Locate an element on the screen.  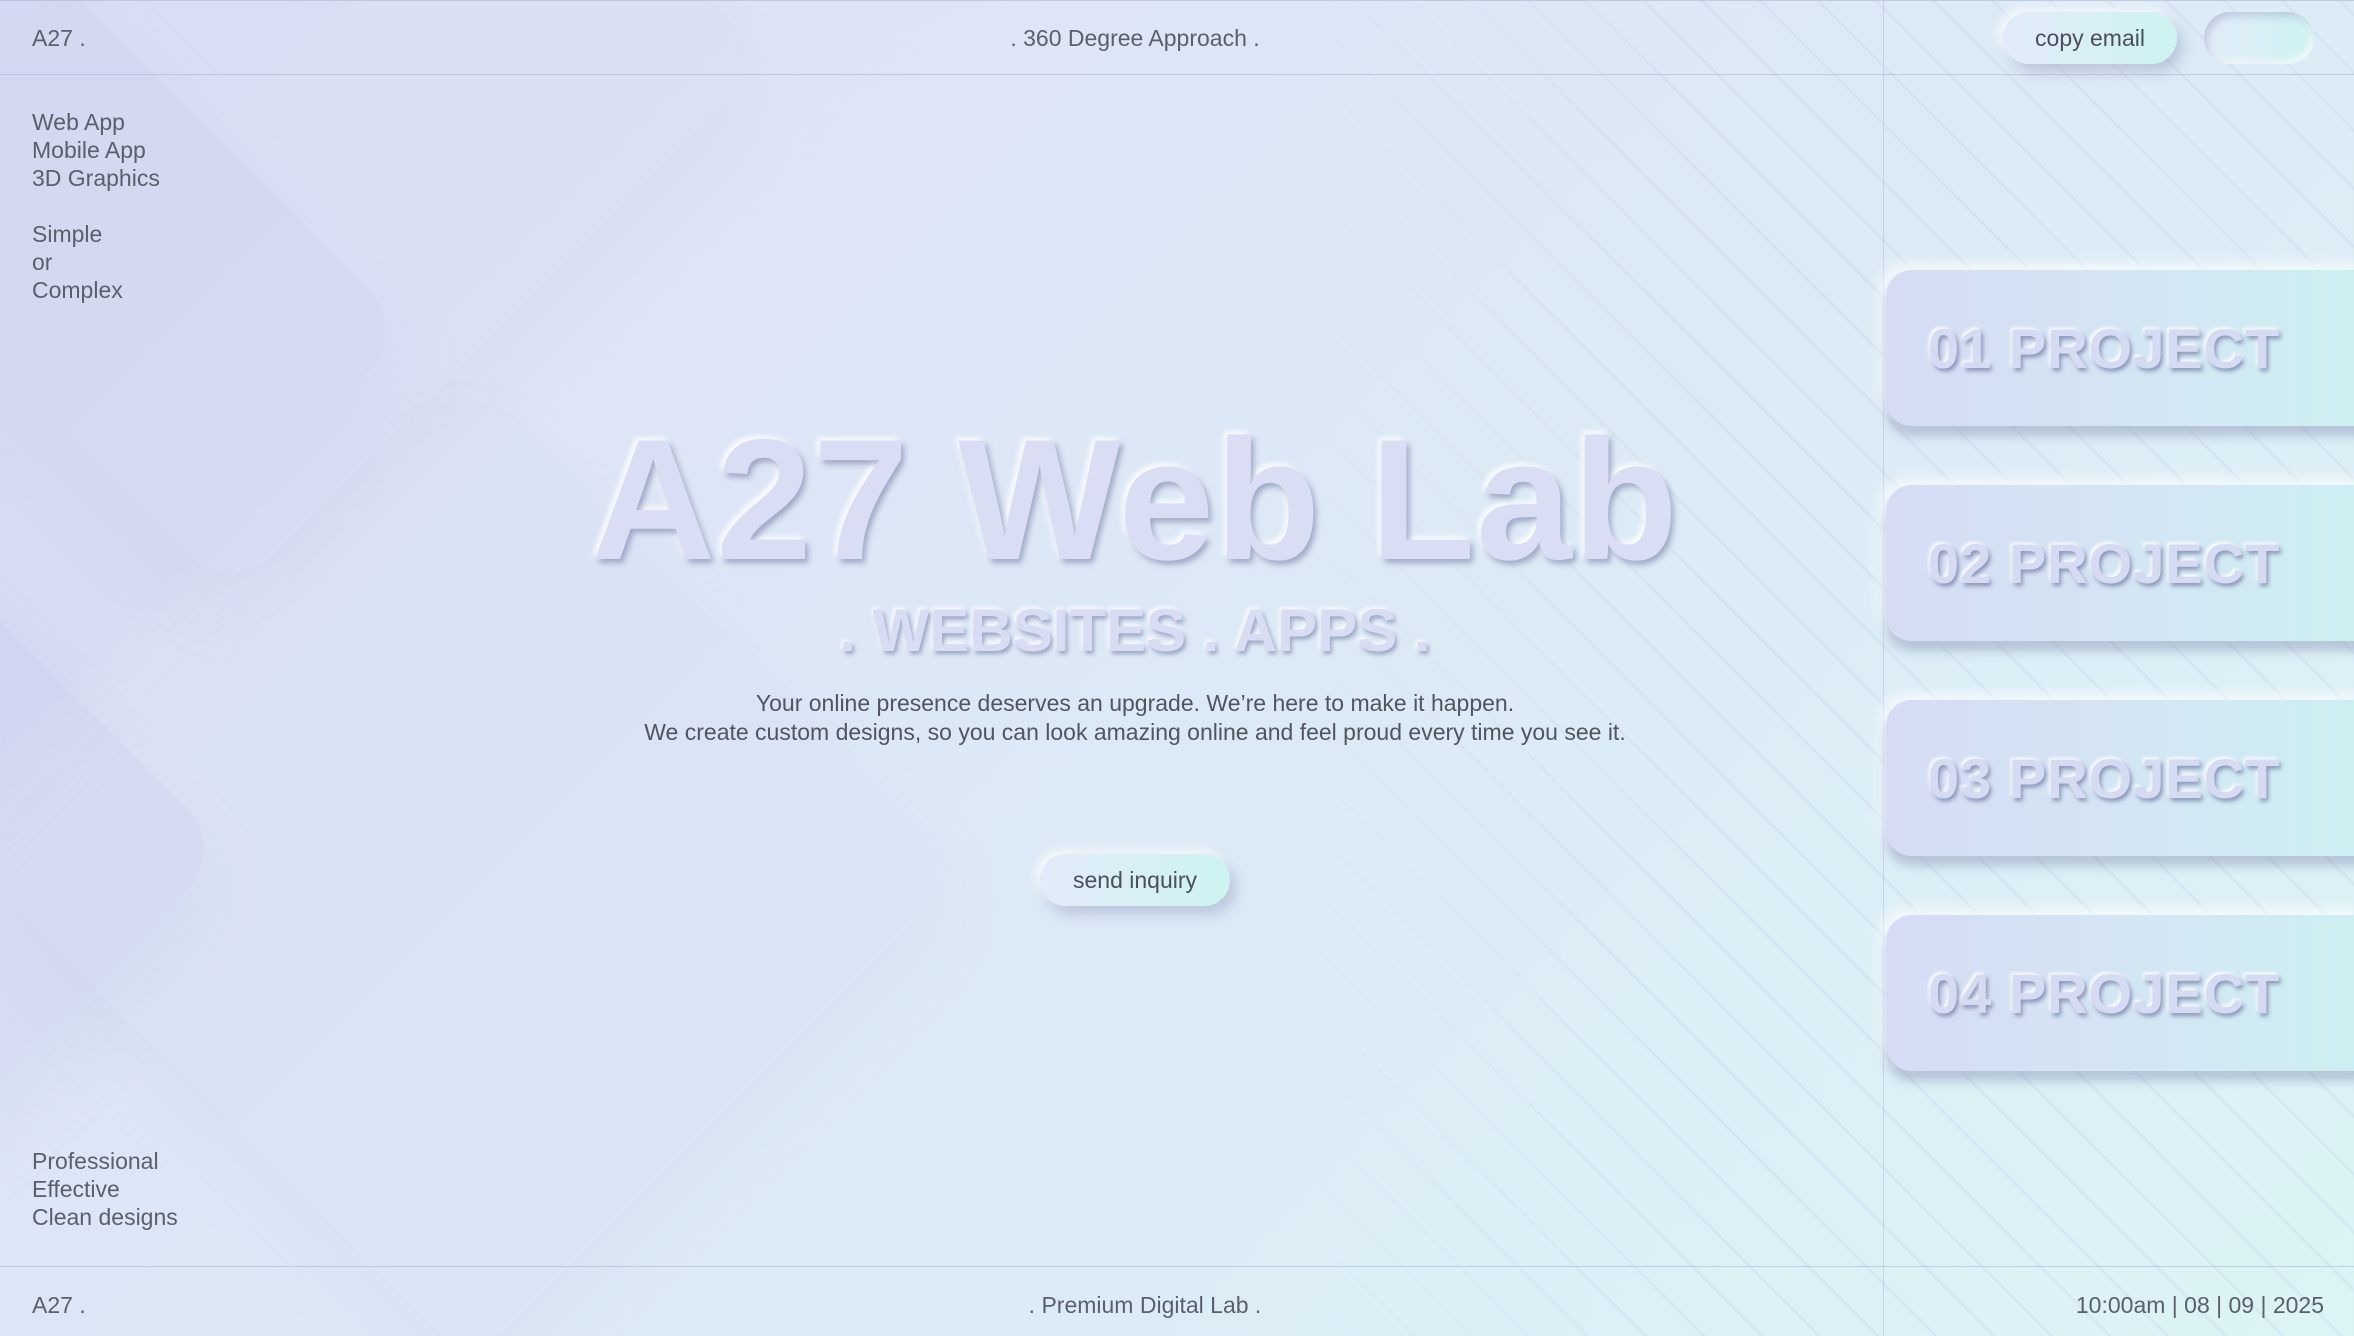
top-border-line is located at coordinates (1177, 0).